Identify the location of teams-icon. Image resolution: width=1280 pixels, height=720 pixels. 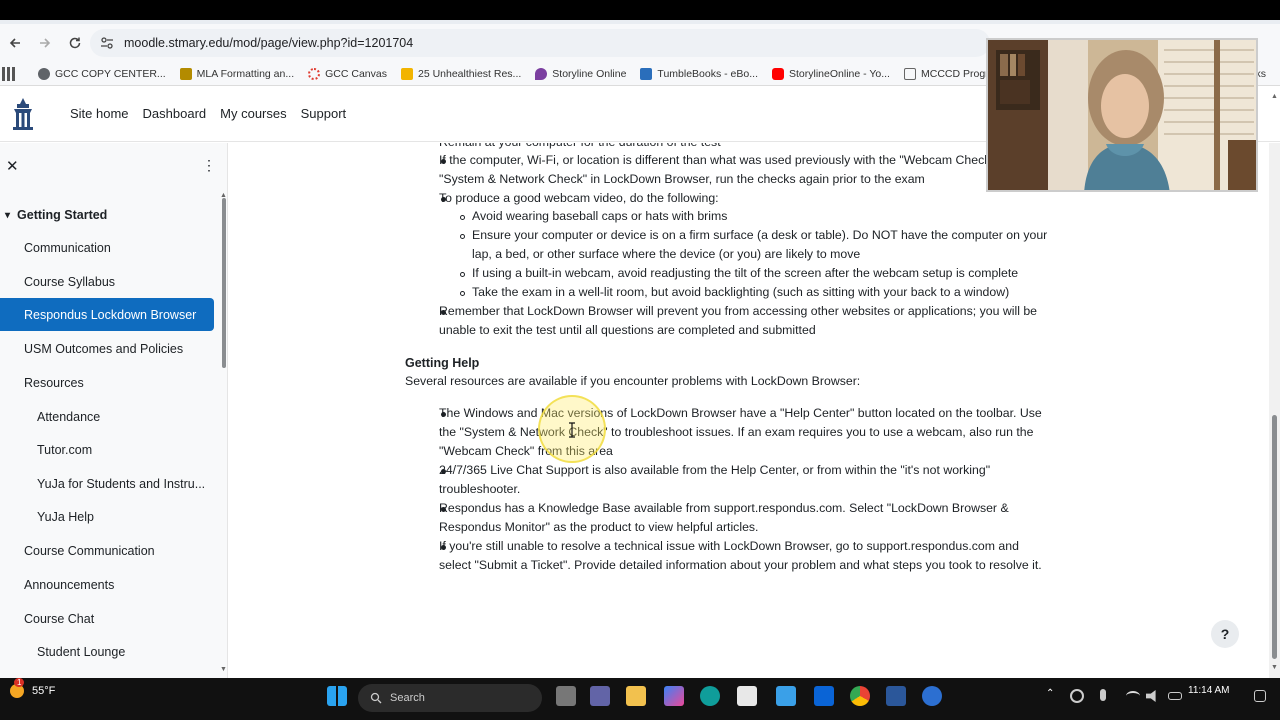
(600, 696).